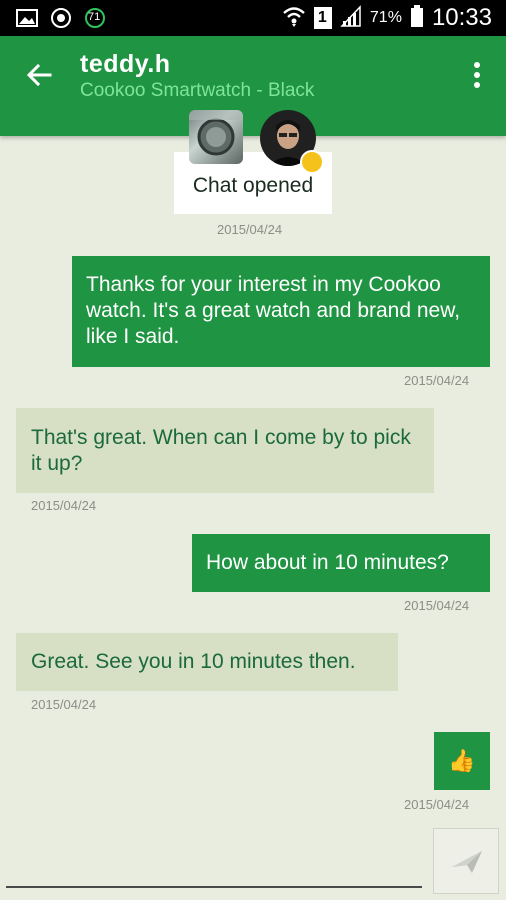 The height and width of the screenshot is (900, 506). I want to click on notification-badge-icon: 71, so click(95, 18).